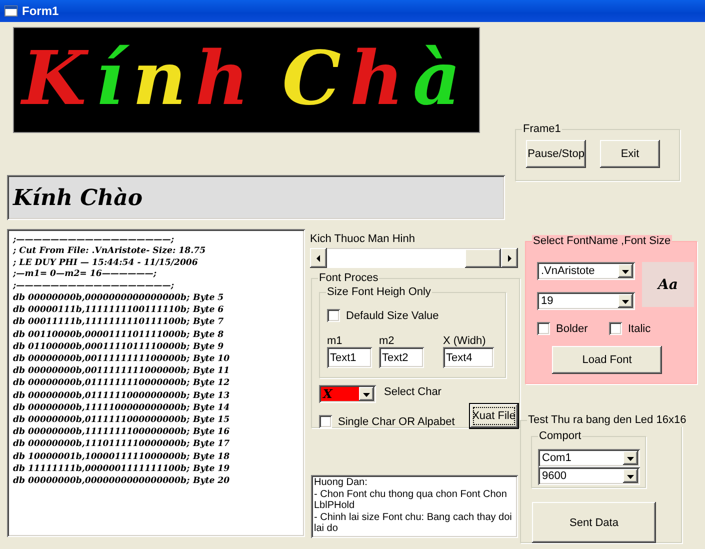 The image size is (705, 549). Describe the element at coordinates (333, 315) in the screenshot. I see `default-size-checkbox` at that location.